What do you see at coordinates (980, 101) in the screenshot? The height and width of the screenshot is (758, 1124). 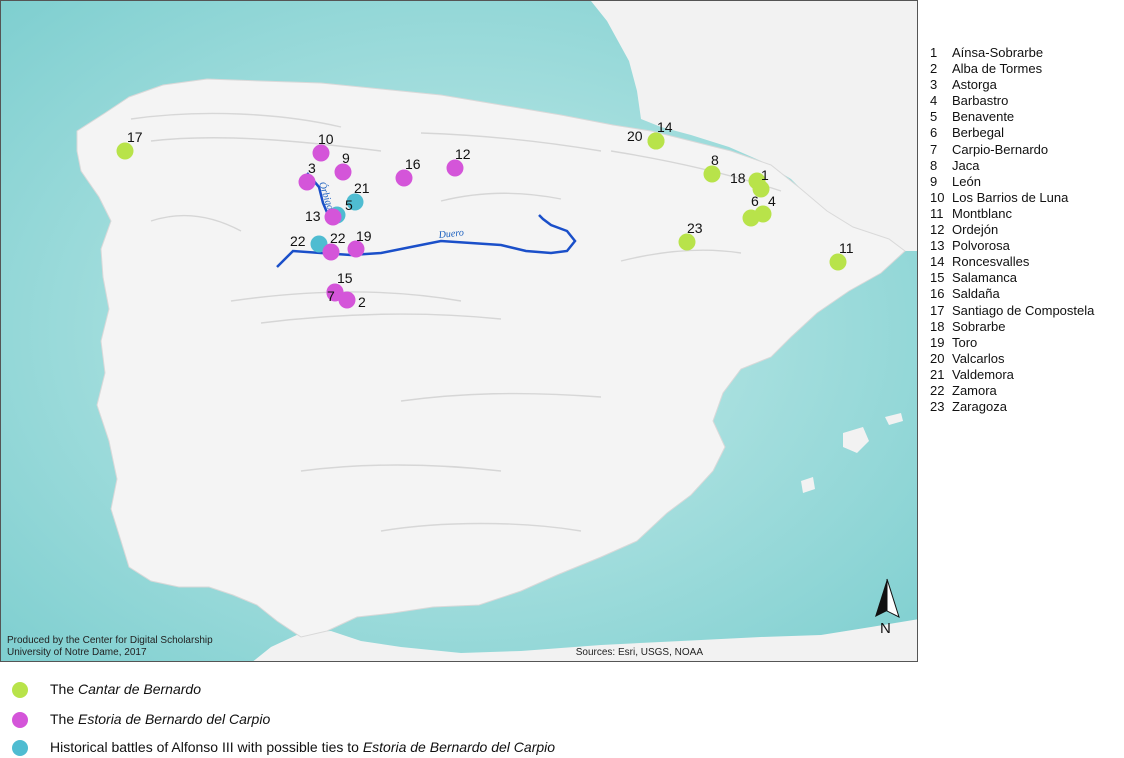 I see `place-name: Barbastro` at bounding box center [980, 101].